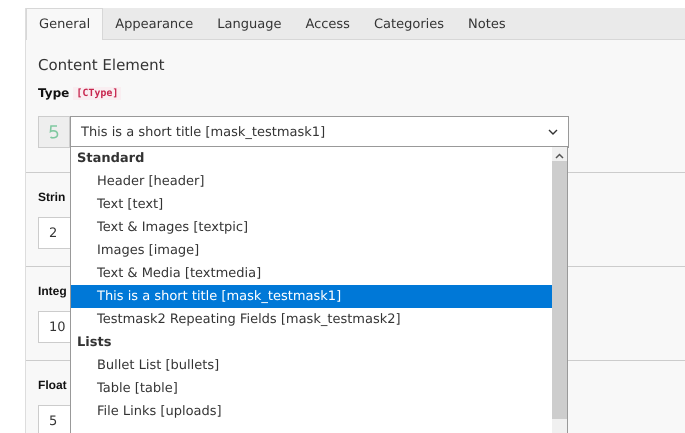 The image size is (685, 433). Describe the element at coordinates (311, 273) in the screenshot. I see `dropdown-option: Text & Media [textmedia]` at that location.